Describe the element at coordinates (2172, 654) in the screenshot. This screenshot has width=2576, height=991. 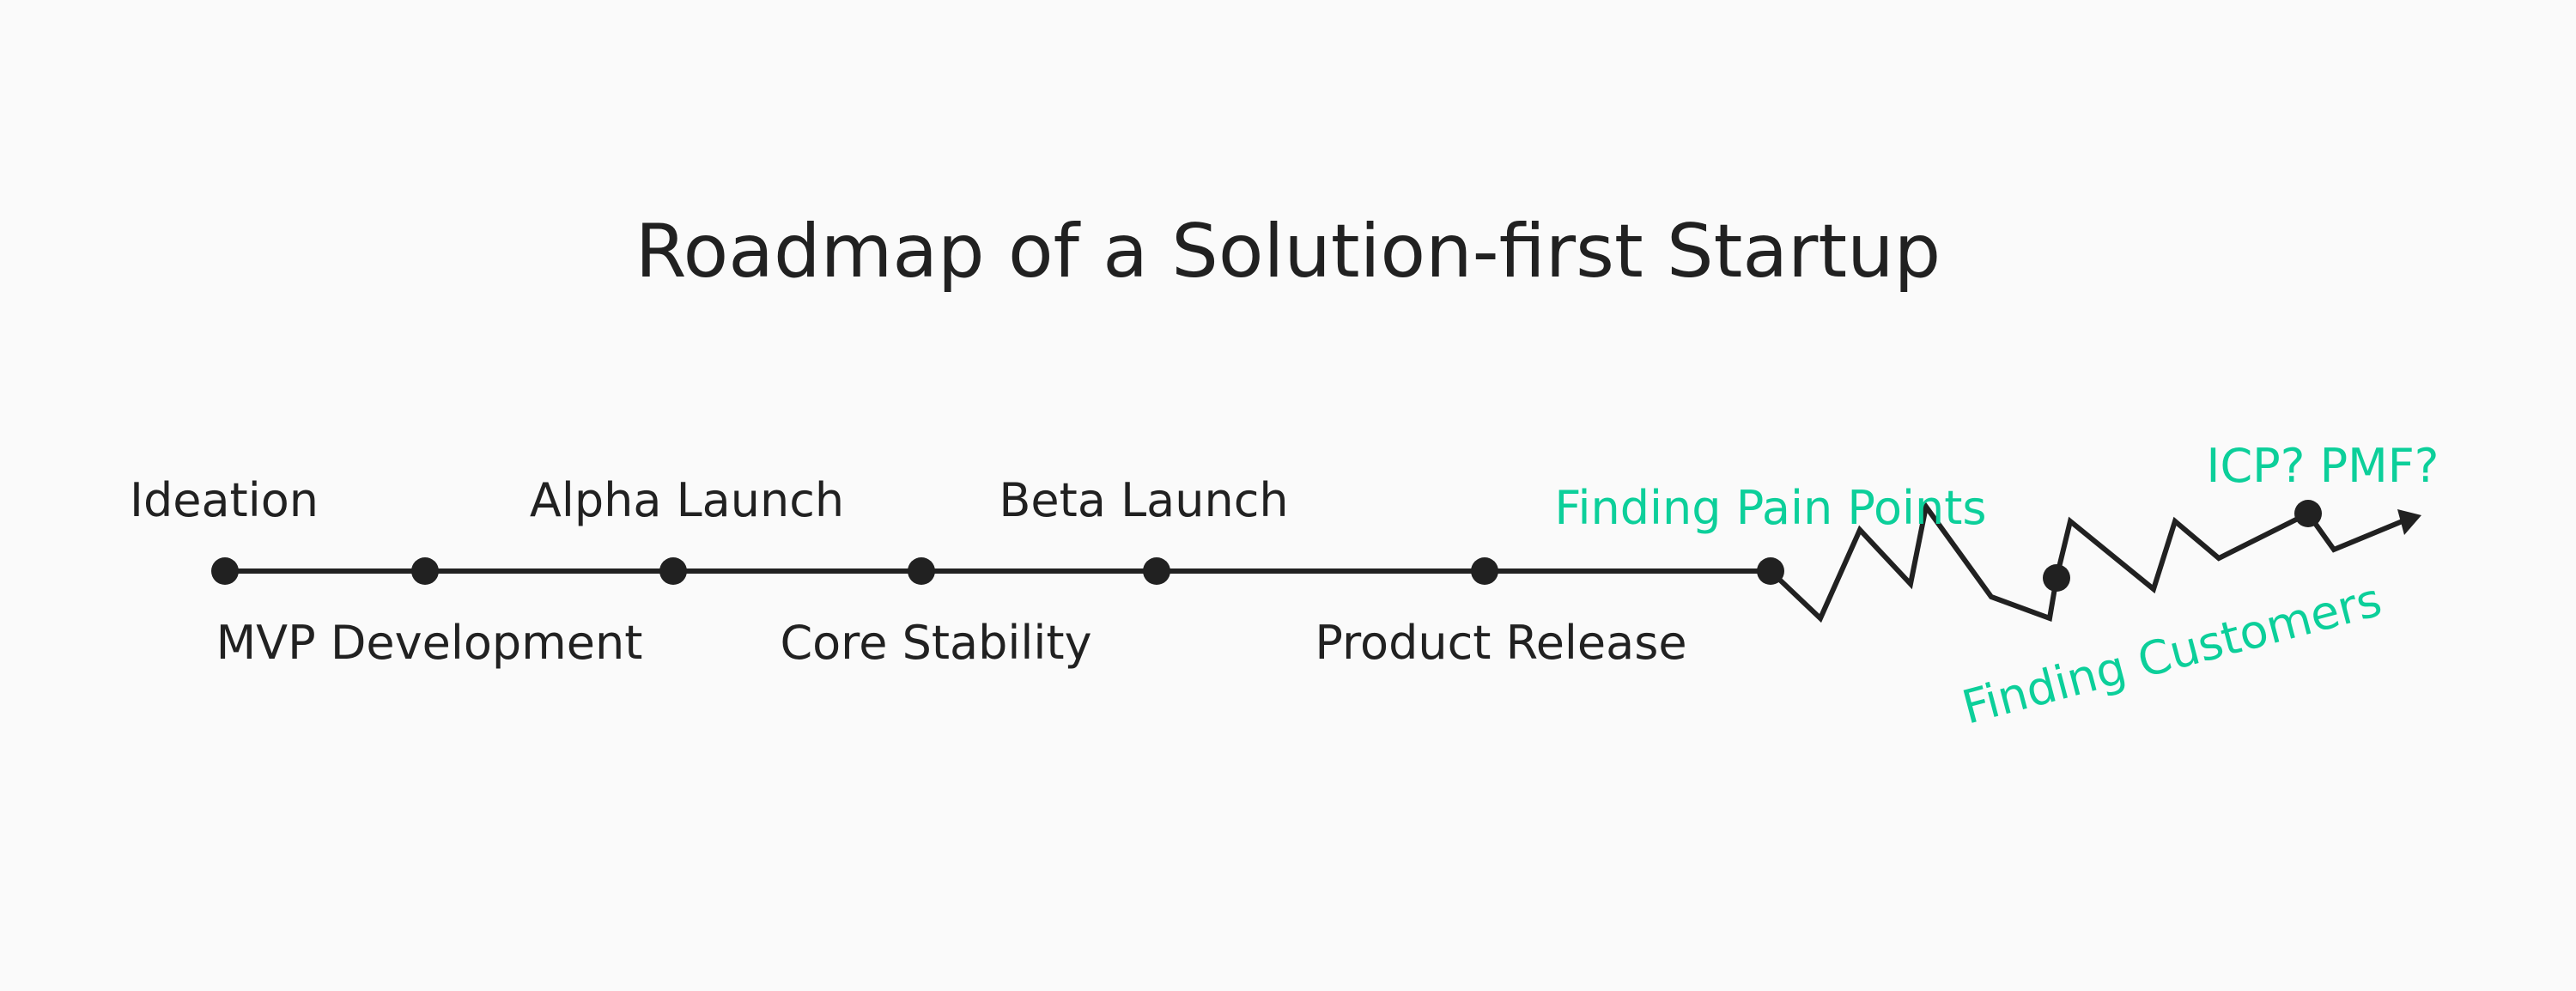
I see `milestone-label-finding-customers: Finding Customers` at that location.